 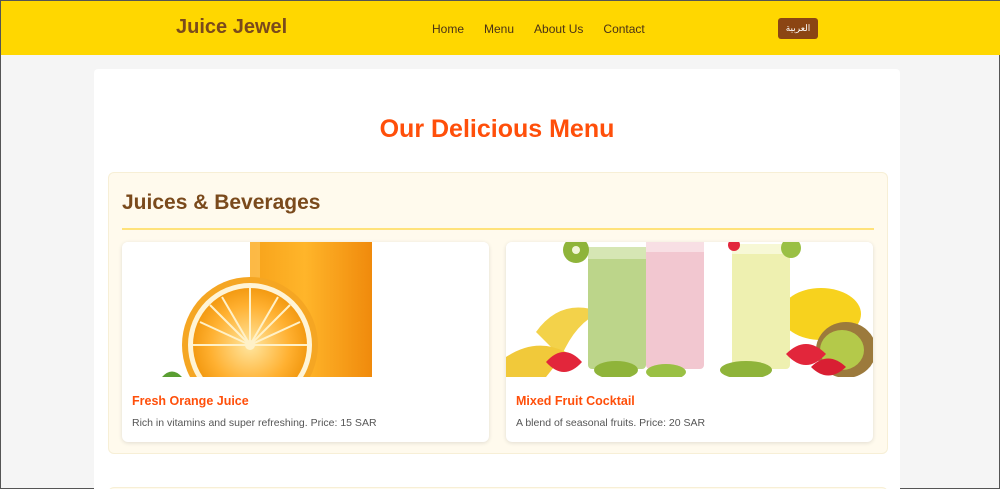 What do you see at coordinates (305, 309) in the screenshot?
I see `orange-juice-image` at bounding box center [305, 309].